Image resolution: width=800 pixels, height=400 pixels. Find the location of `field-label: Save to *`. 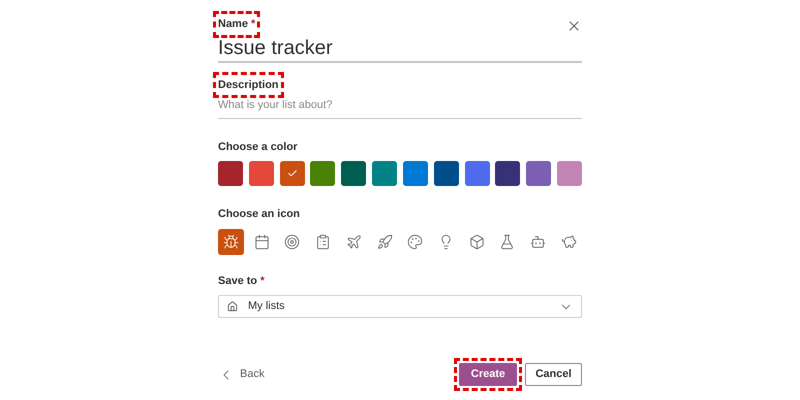

field-label: Save to * is located at coordinates (242, 281).